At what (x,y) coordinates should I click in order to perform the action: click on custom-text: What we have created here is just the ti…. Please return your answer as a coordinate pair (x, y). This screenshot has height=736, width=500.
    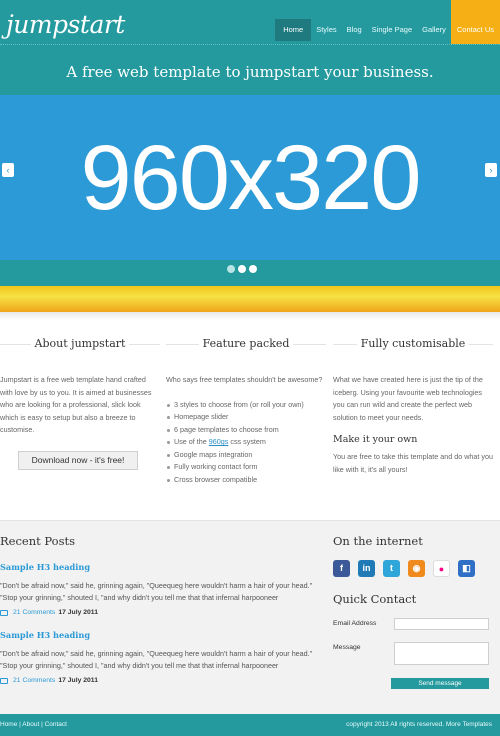
    Looking at the image, I should click on (408, 398).